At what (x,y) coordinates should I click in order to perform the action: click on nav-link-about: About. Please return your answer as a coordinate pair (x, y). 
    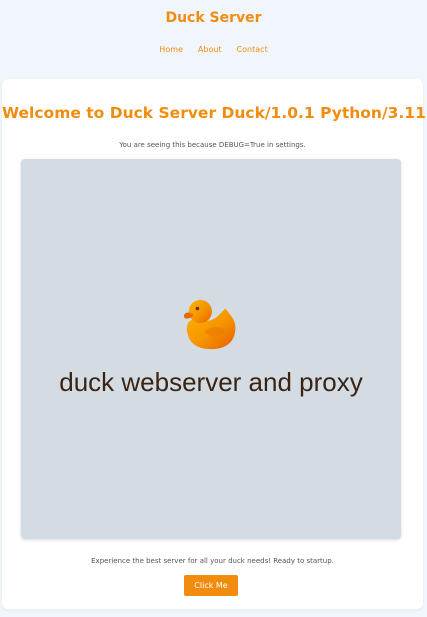
    Looking at the image, I should click on (210, 49).